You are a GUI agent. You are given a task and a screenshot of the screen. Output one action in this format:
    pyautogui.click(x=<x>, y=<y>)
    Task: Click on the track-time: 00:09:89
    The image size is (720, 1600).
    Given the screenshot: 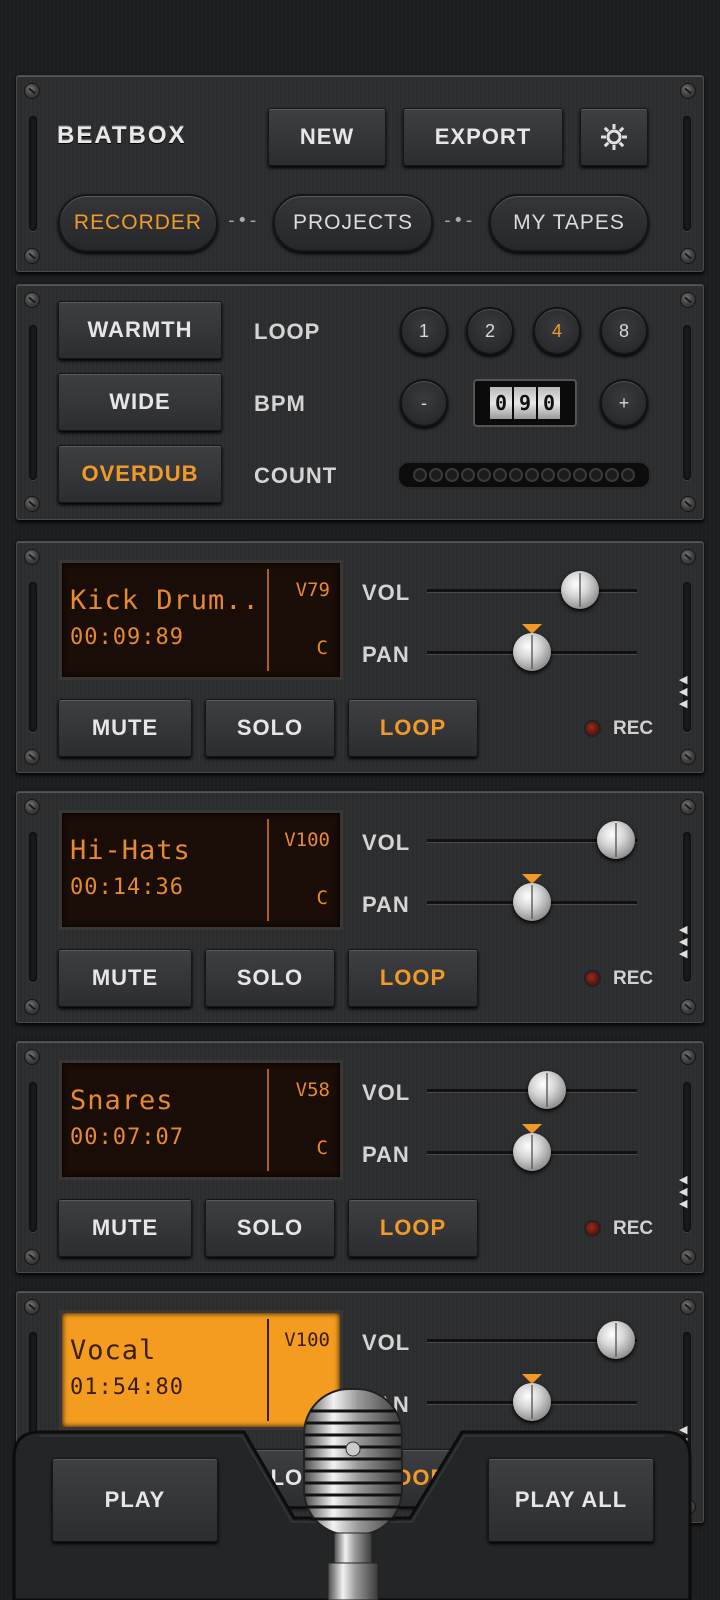 What is the action you would take?
    pyautogui.click(x=127, y=637)
    